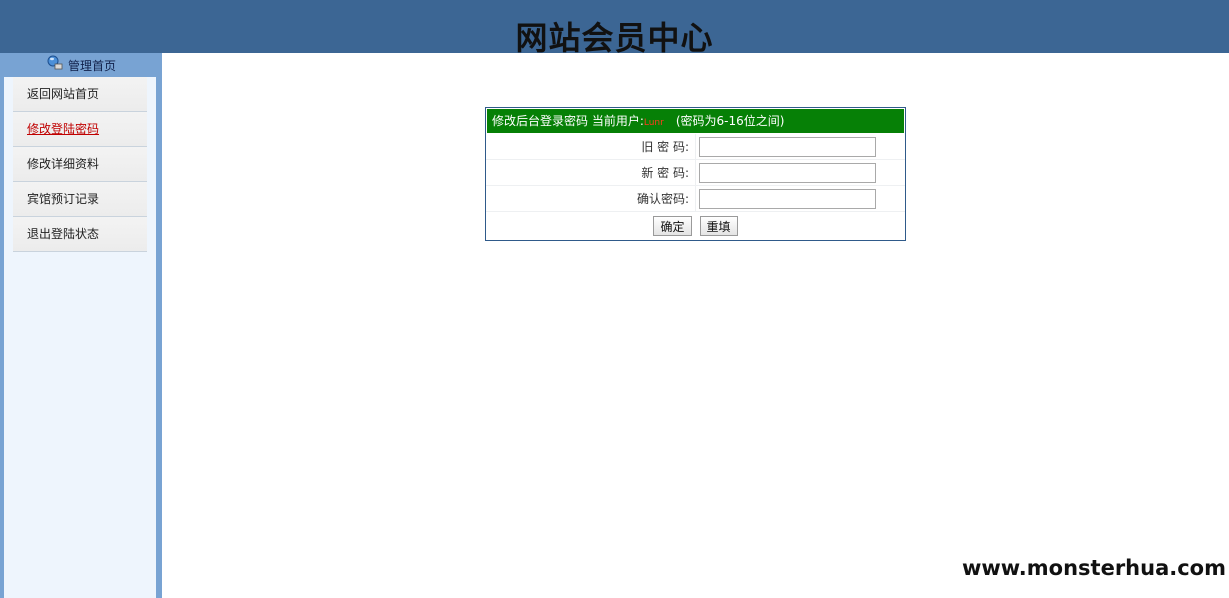  Describe the element at coordinates (695, 226) in the screenshot. I see `form-actions: 确定 重填` at that location.